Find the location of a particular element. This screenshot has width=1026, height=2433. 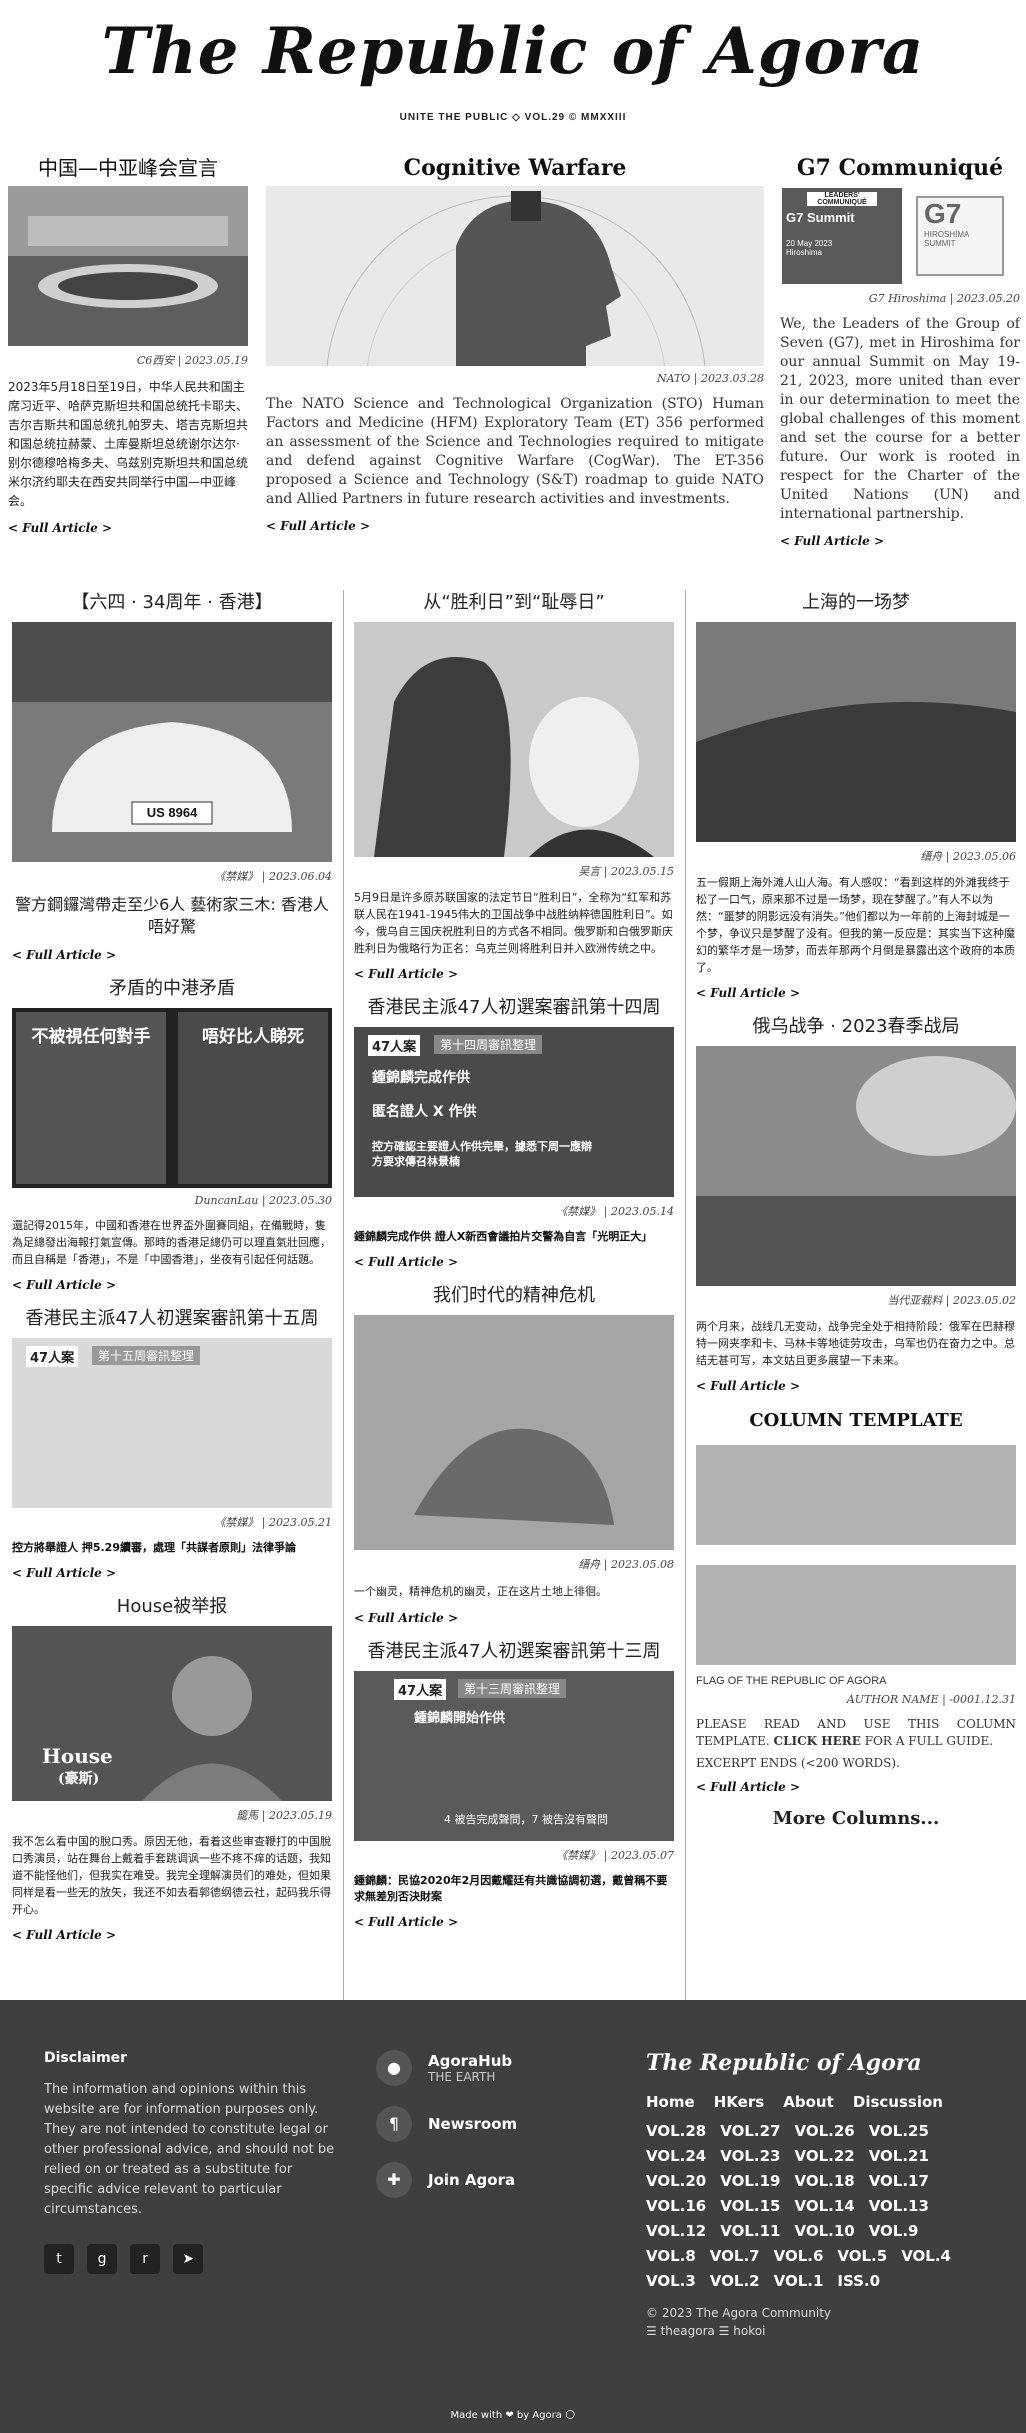

volume-link: VOL.15 is located at coordinates (750, 2206).